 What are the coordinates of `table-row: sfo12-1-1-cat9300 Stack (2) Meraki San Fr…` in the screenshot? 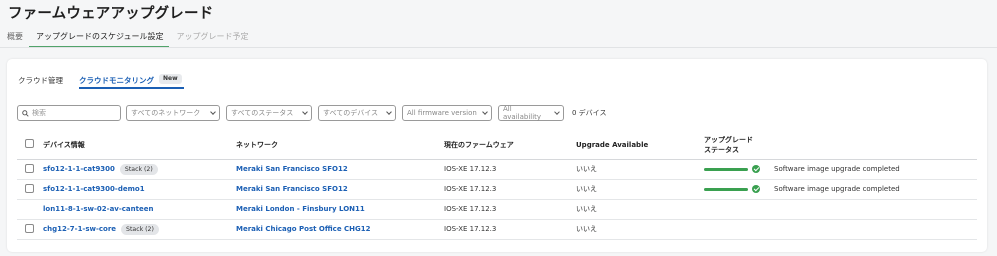 It's located at (497, 169).